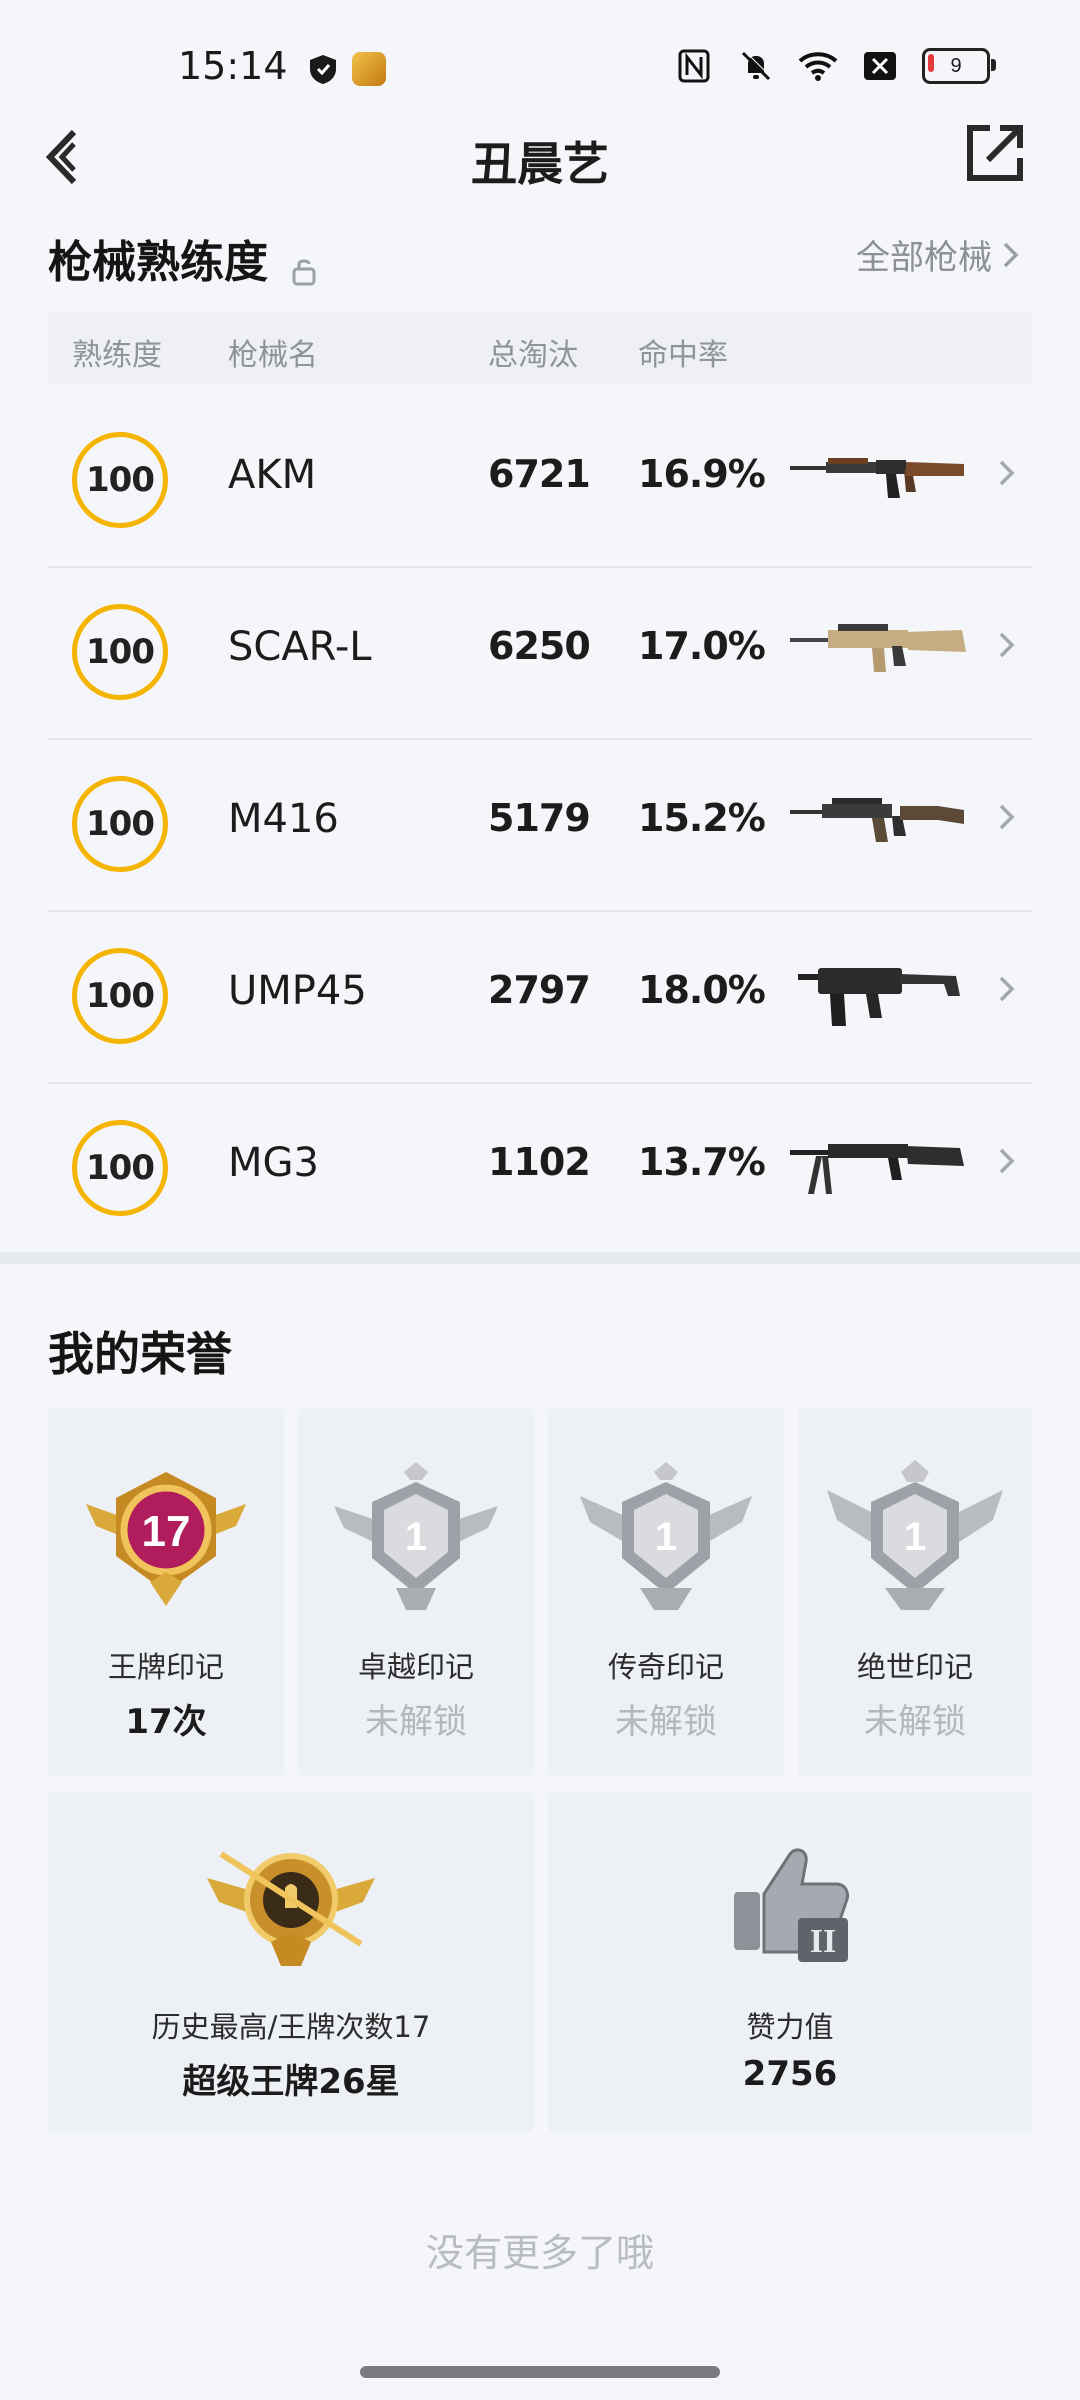 The width and height of the screenshot is (1080, 2400). What do you see at coordinates (291, 1908) in the screenshot?
I see `highest-rank-emblem-icon` at bounding box center [291, 1908].